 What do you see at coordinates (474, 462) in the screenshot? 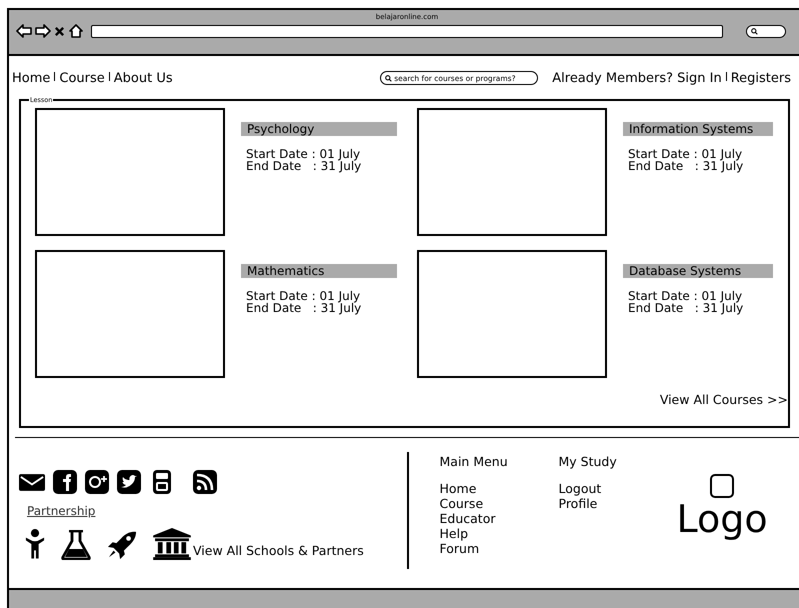
I see `menu-heading: Main Menu` at bounding box center [474, 462].